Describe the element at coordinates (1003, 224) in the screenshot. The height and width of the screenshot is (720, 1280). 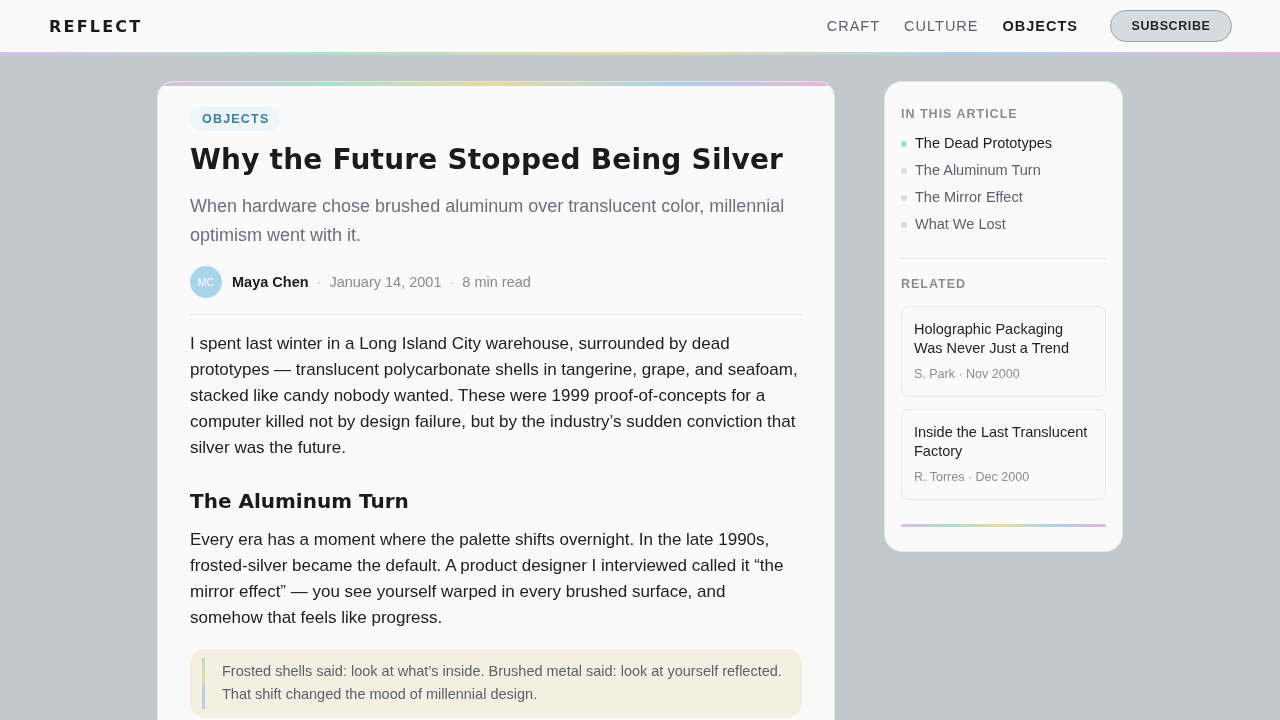
I see `toc-link: What We Lost` at that location.